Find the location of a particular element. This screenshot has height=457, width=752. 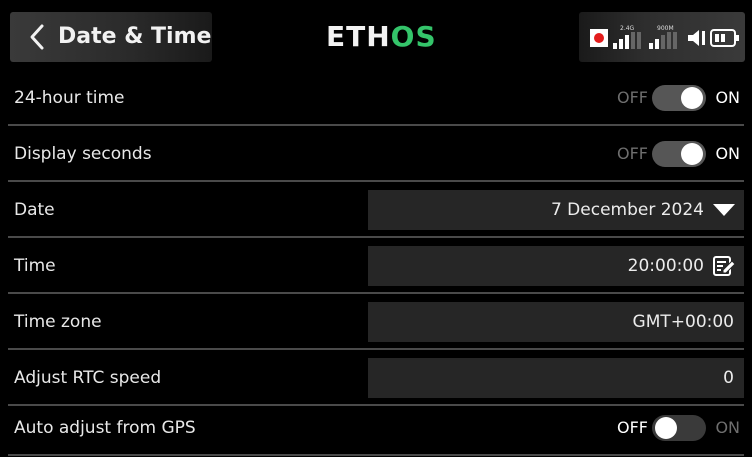

rtc-speed-value: 0 is located at coordinates (728, 378).